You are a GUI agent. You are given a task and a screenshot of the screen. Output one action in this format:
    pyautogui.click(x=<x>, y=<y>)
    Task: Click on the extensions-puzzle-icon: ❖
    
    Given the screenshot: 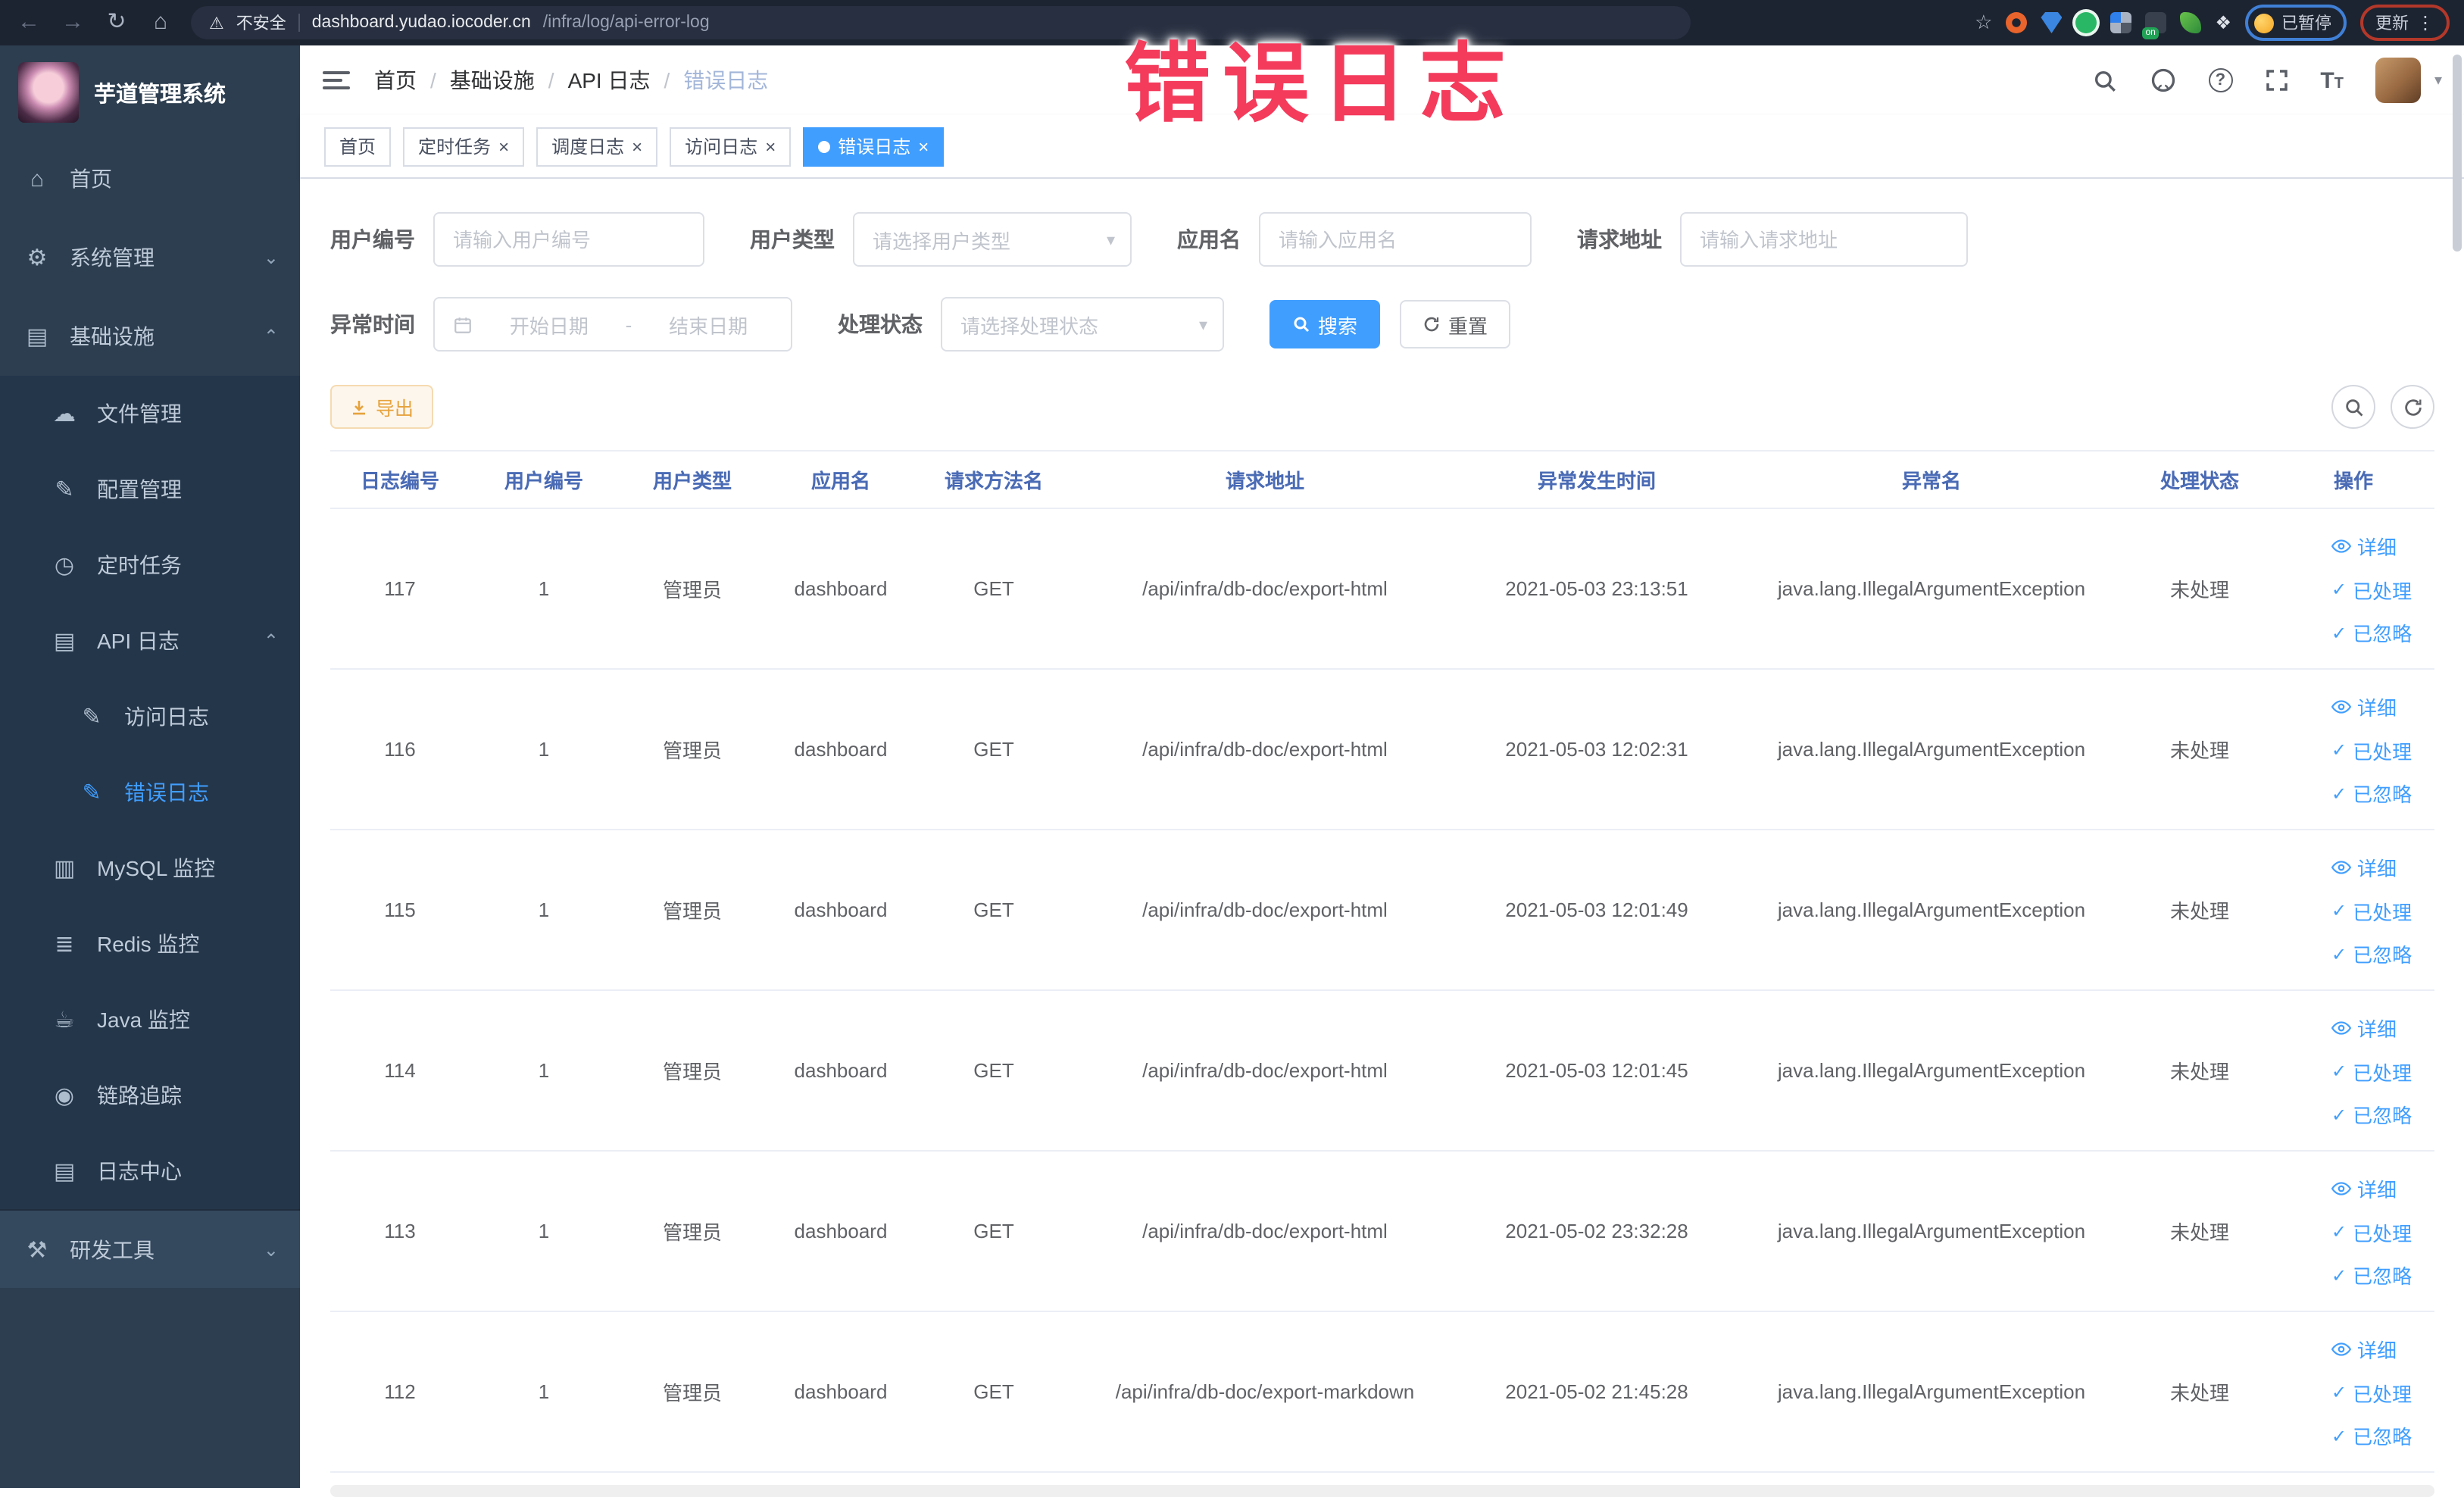 What is the action you would take?
    pyautogui.click(x=2223, y=22)
    